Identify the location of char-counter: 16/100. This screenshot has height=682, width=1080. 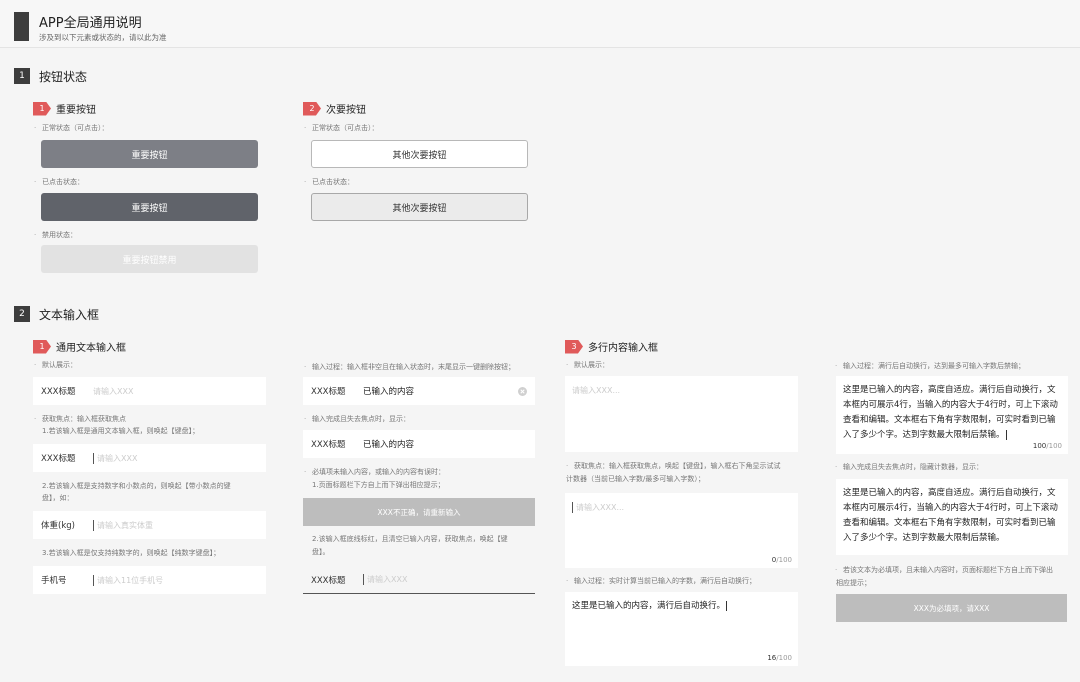
(779, 658).